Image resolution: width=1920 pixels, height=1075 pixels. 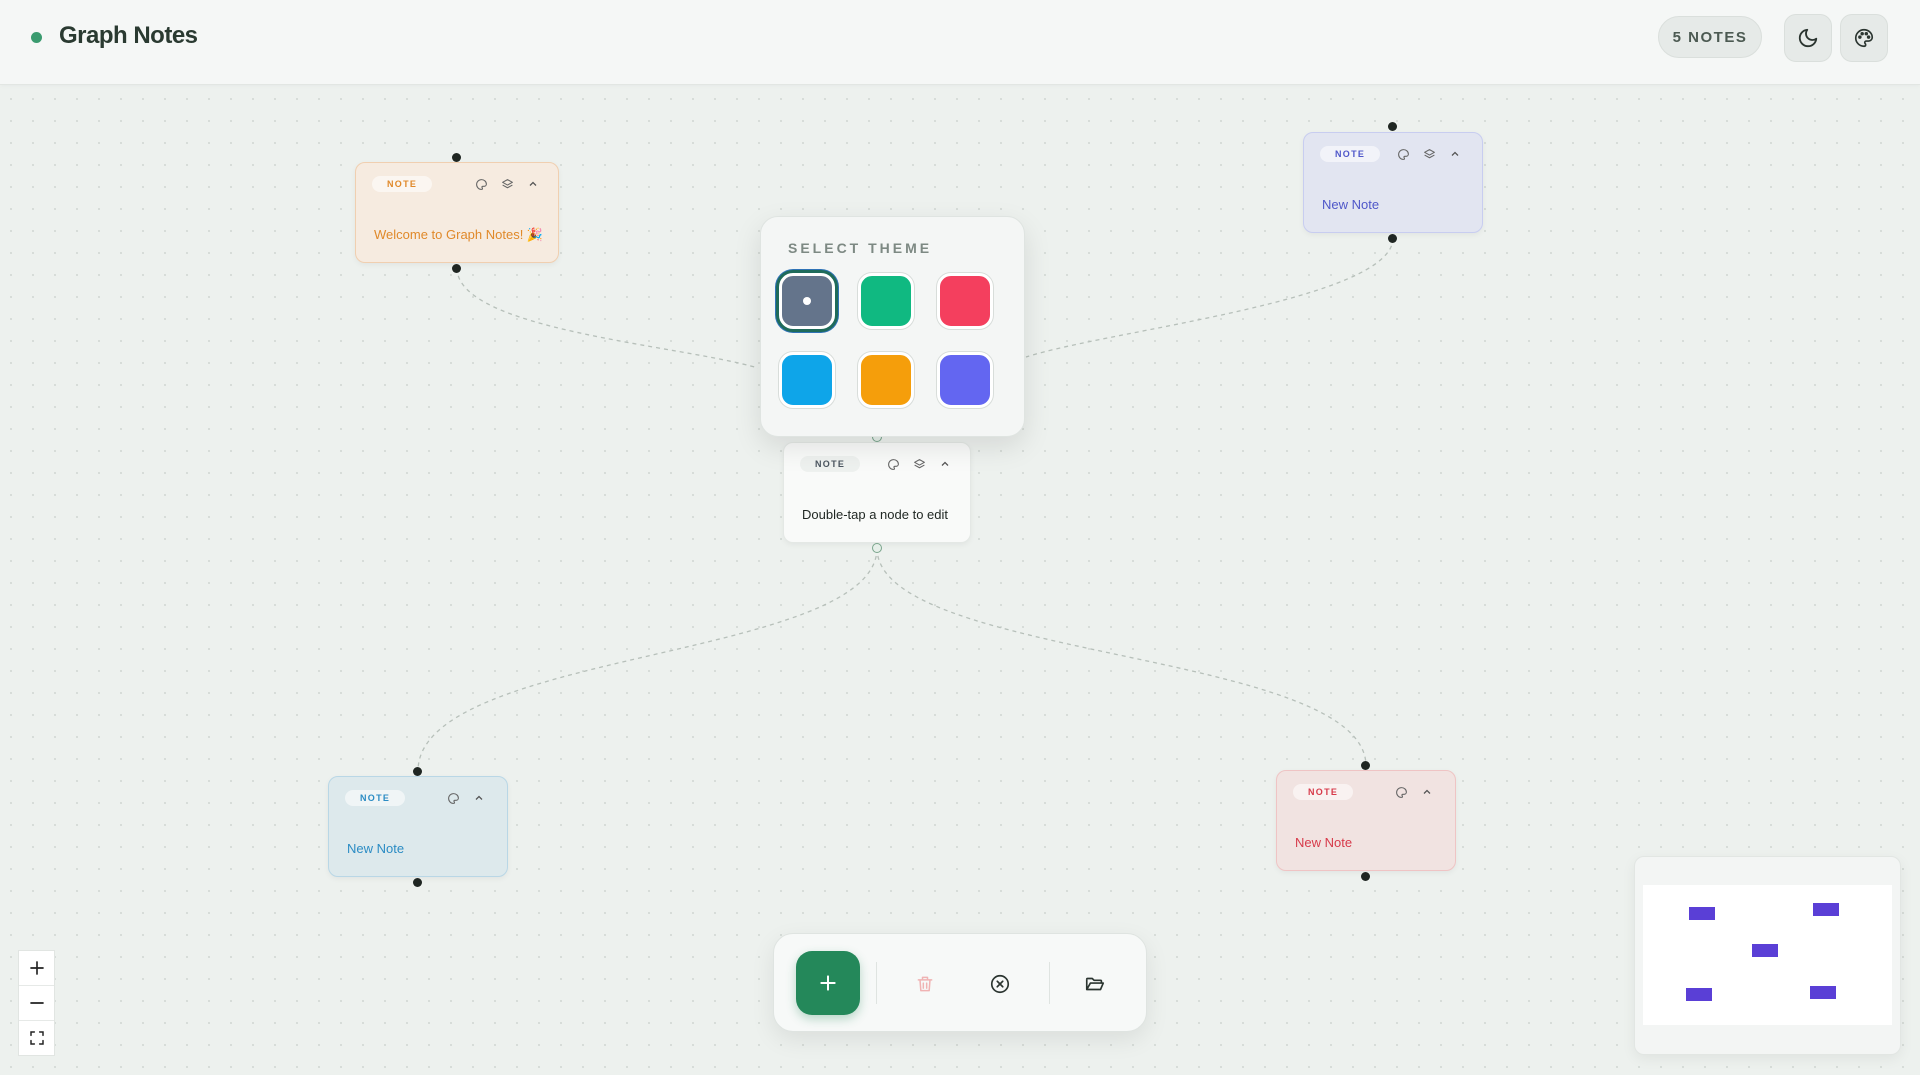 I want to click on selected-indicator, so click(x=807, y=301).